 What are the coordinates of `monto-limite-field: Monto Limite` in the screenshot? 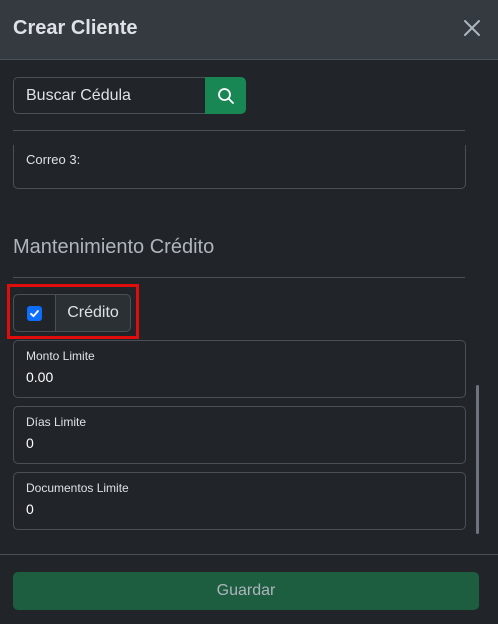 It's located at (239, 369).